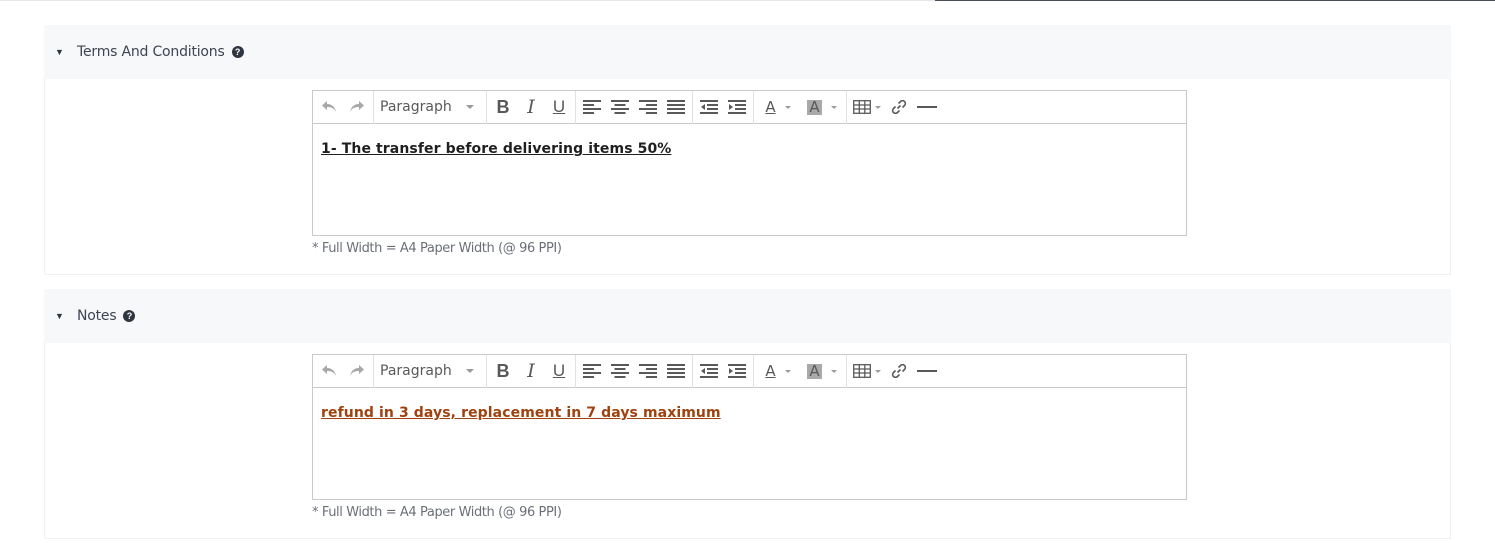 The image size is (1495, 543). I want to click on link-icon, so click(899, 371).